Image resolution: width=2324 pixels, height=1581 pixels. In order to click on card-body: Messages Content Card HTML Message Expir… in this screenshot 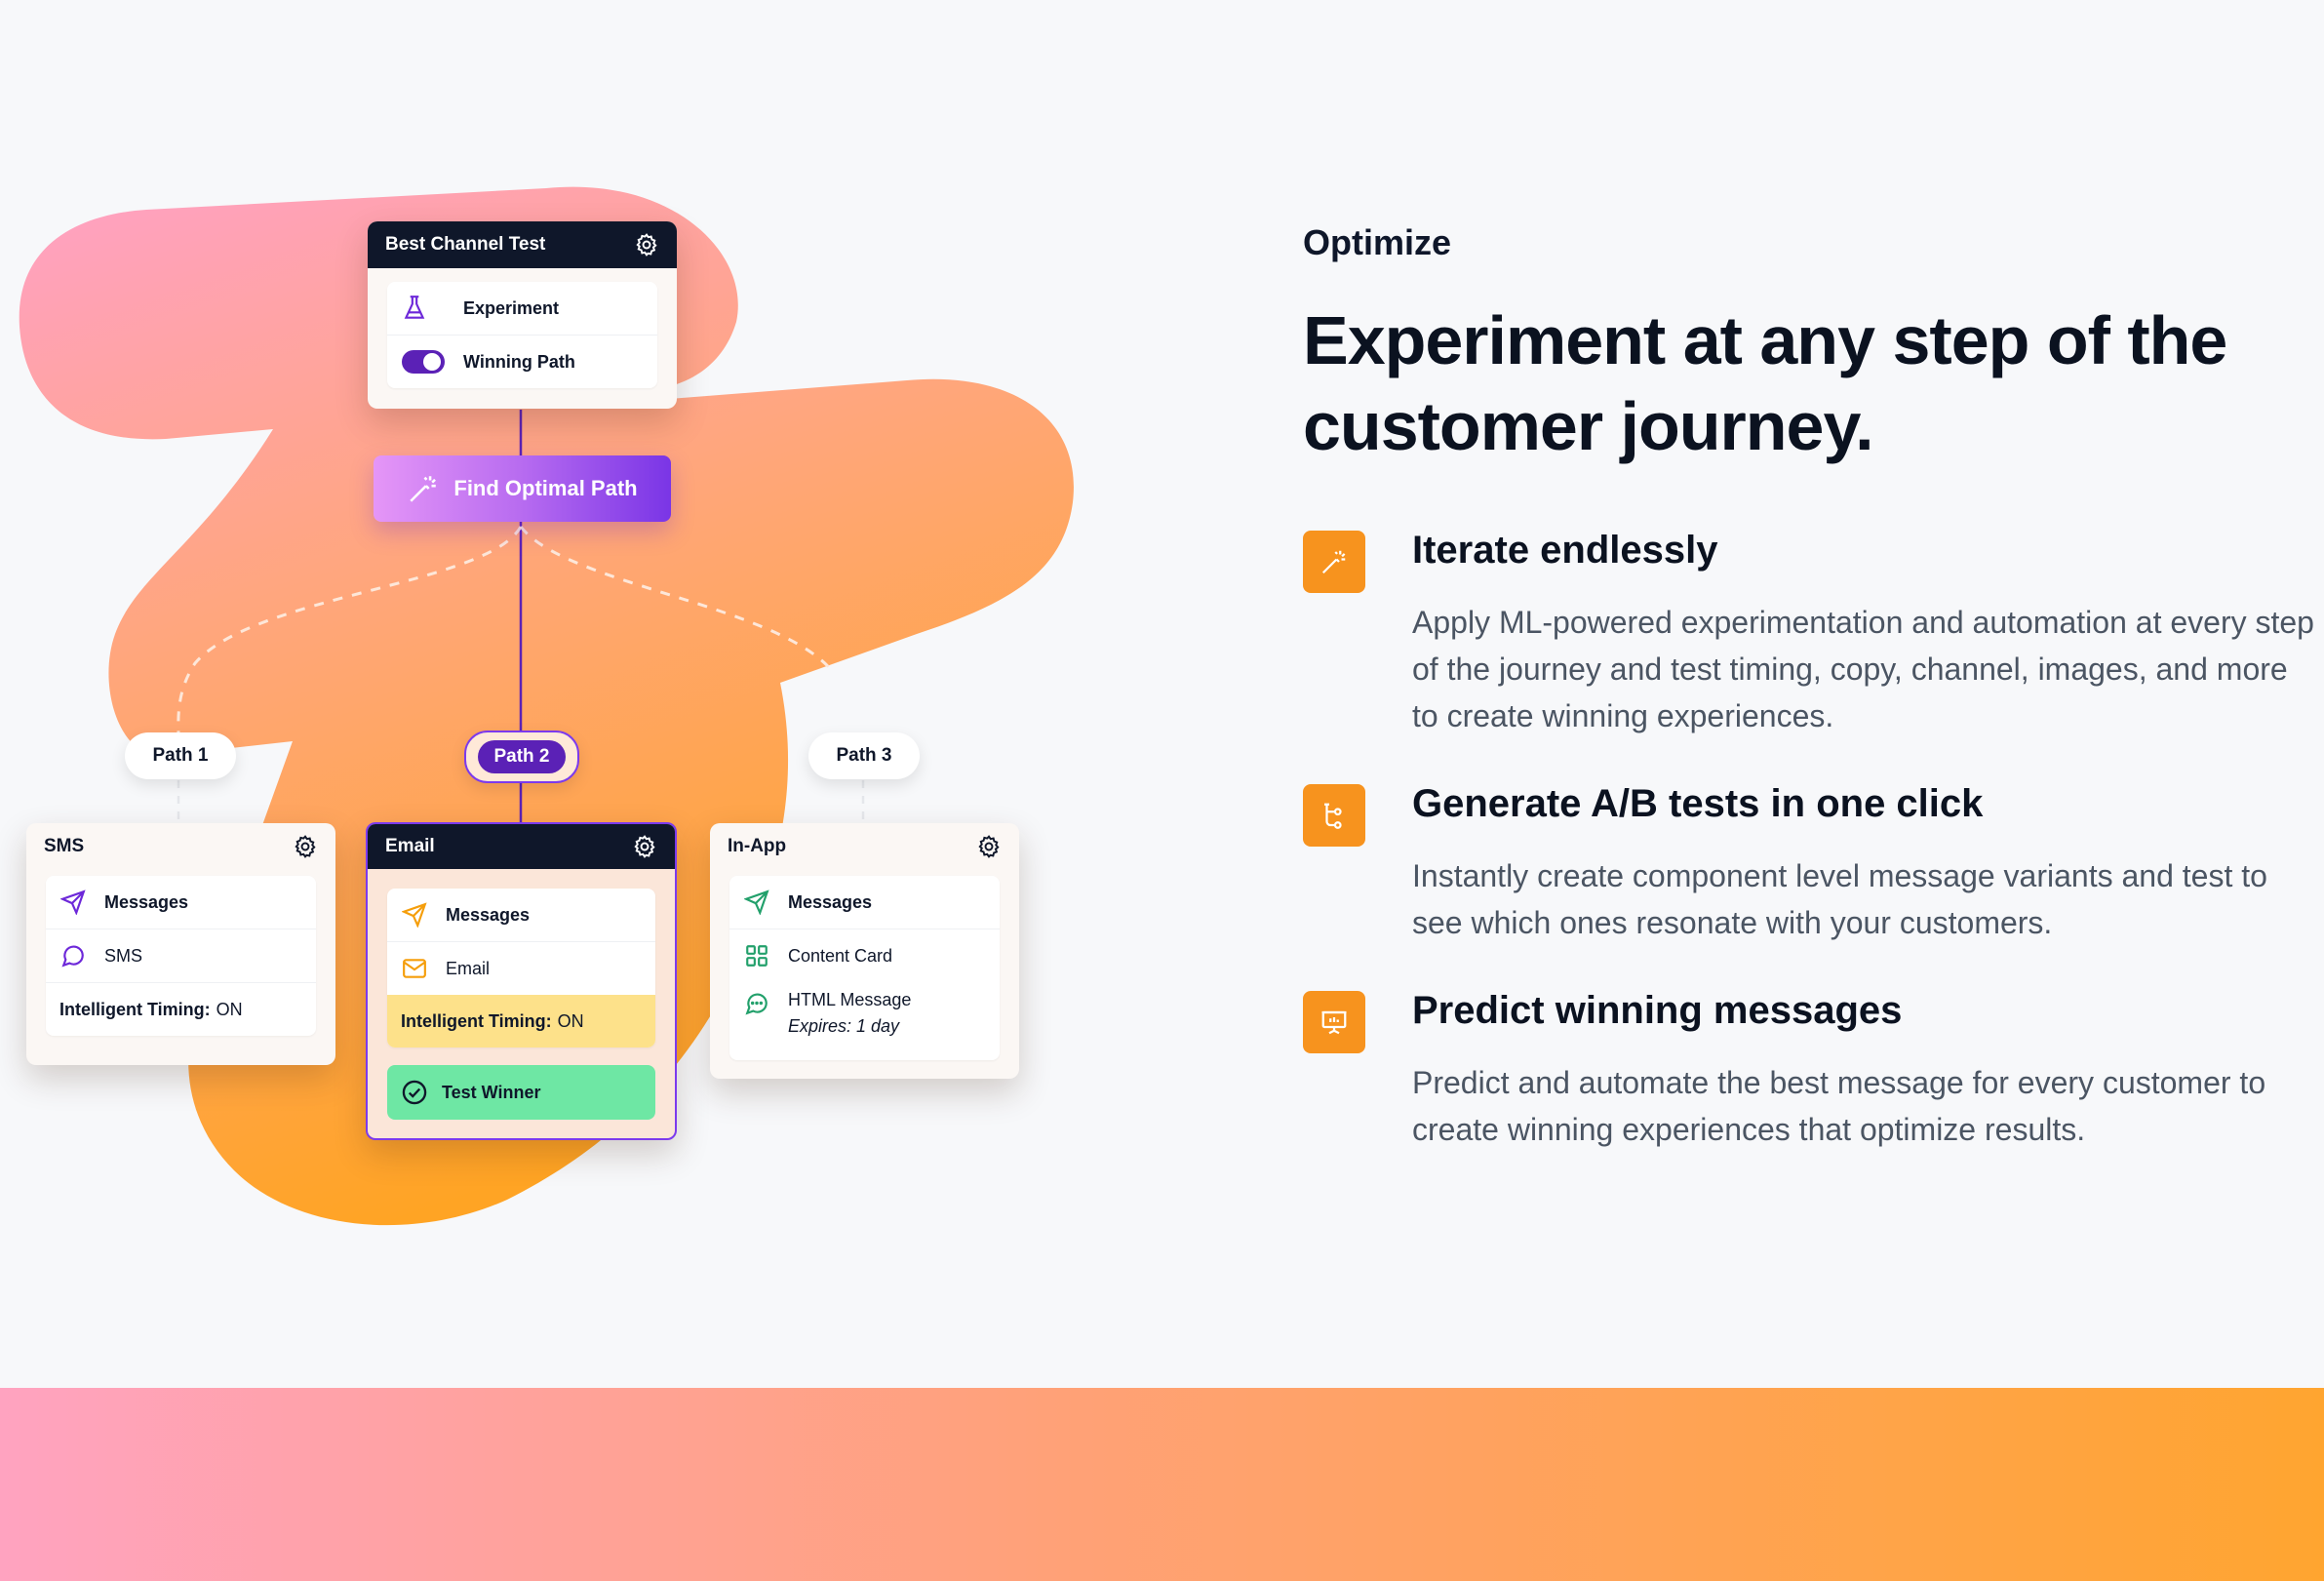, I will do `click(864, 968)`.